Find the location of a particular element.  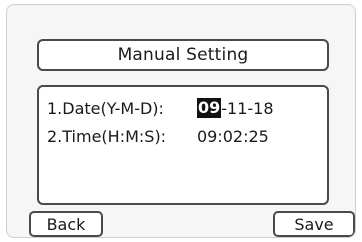

date-field-value: 09 -11-18 is located at coordinates (235, 108).